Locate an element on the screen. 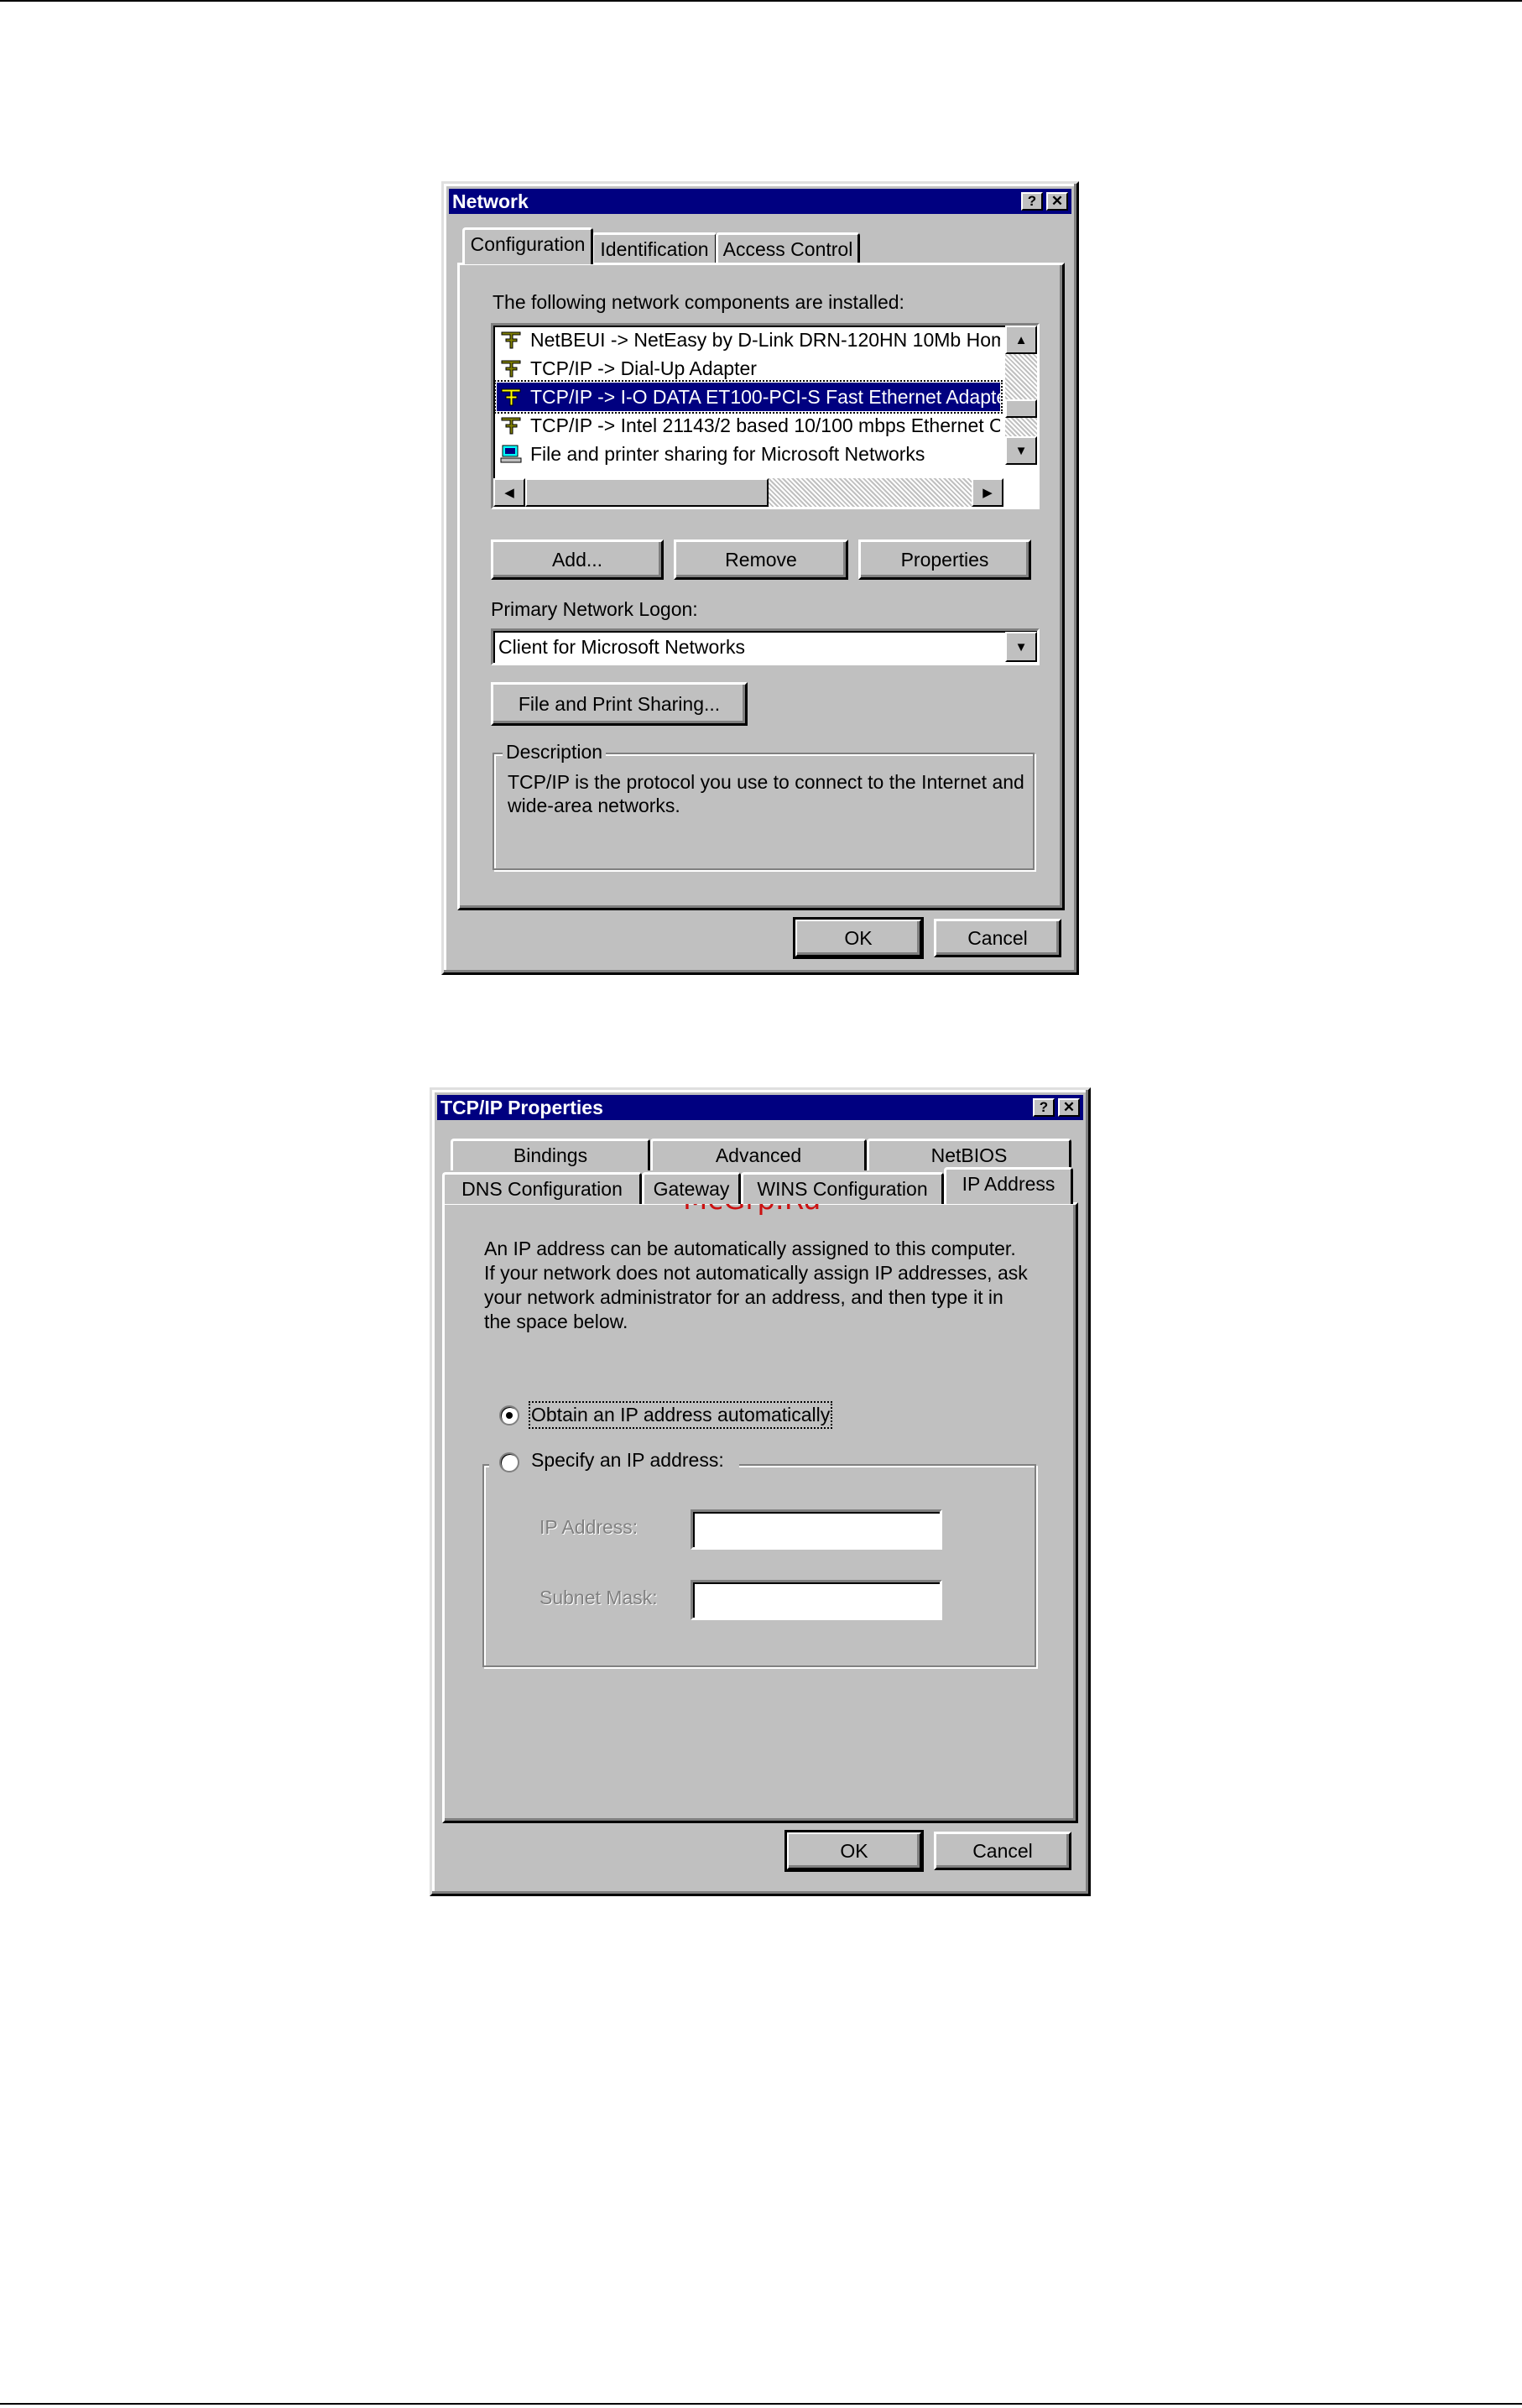  tab-bindings: Bindings is located at coordinates (550, 1154).